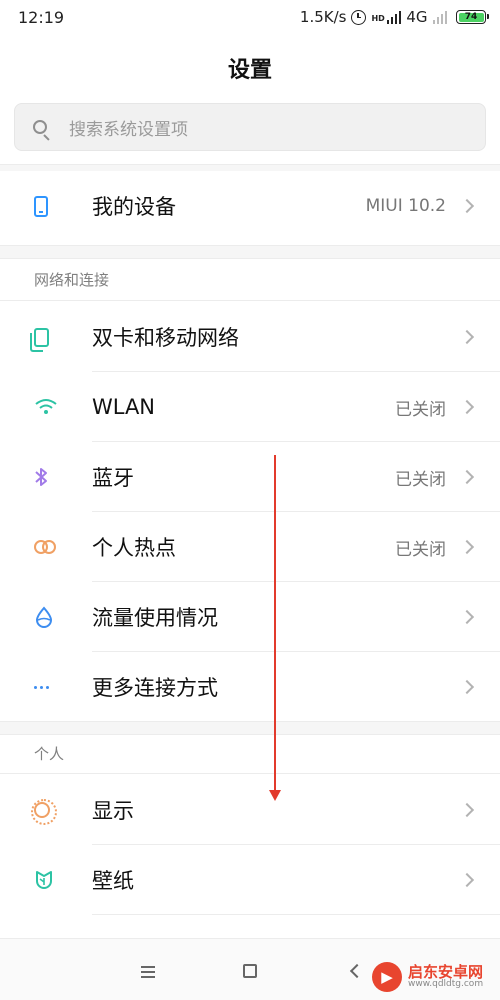 The image size is (500, 1000). Describe the element at coordinates (359, 17) in the screenshot. I see `alarm-icon` at that location.